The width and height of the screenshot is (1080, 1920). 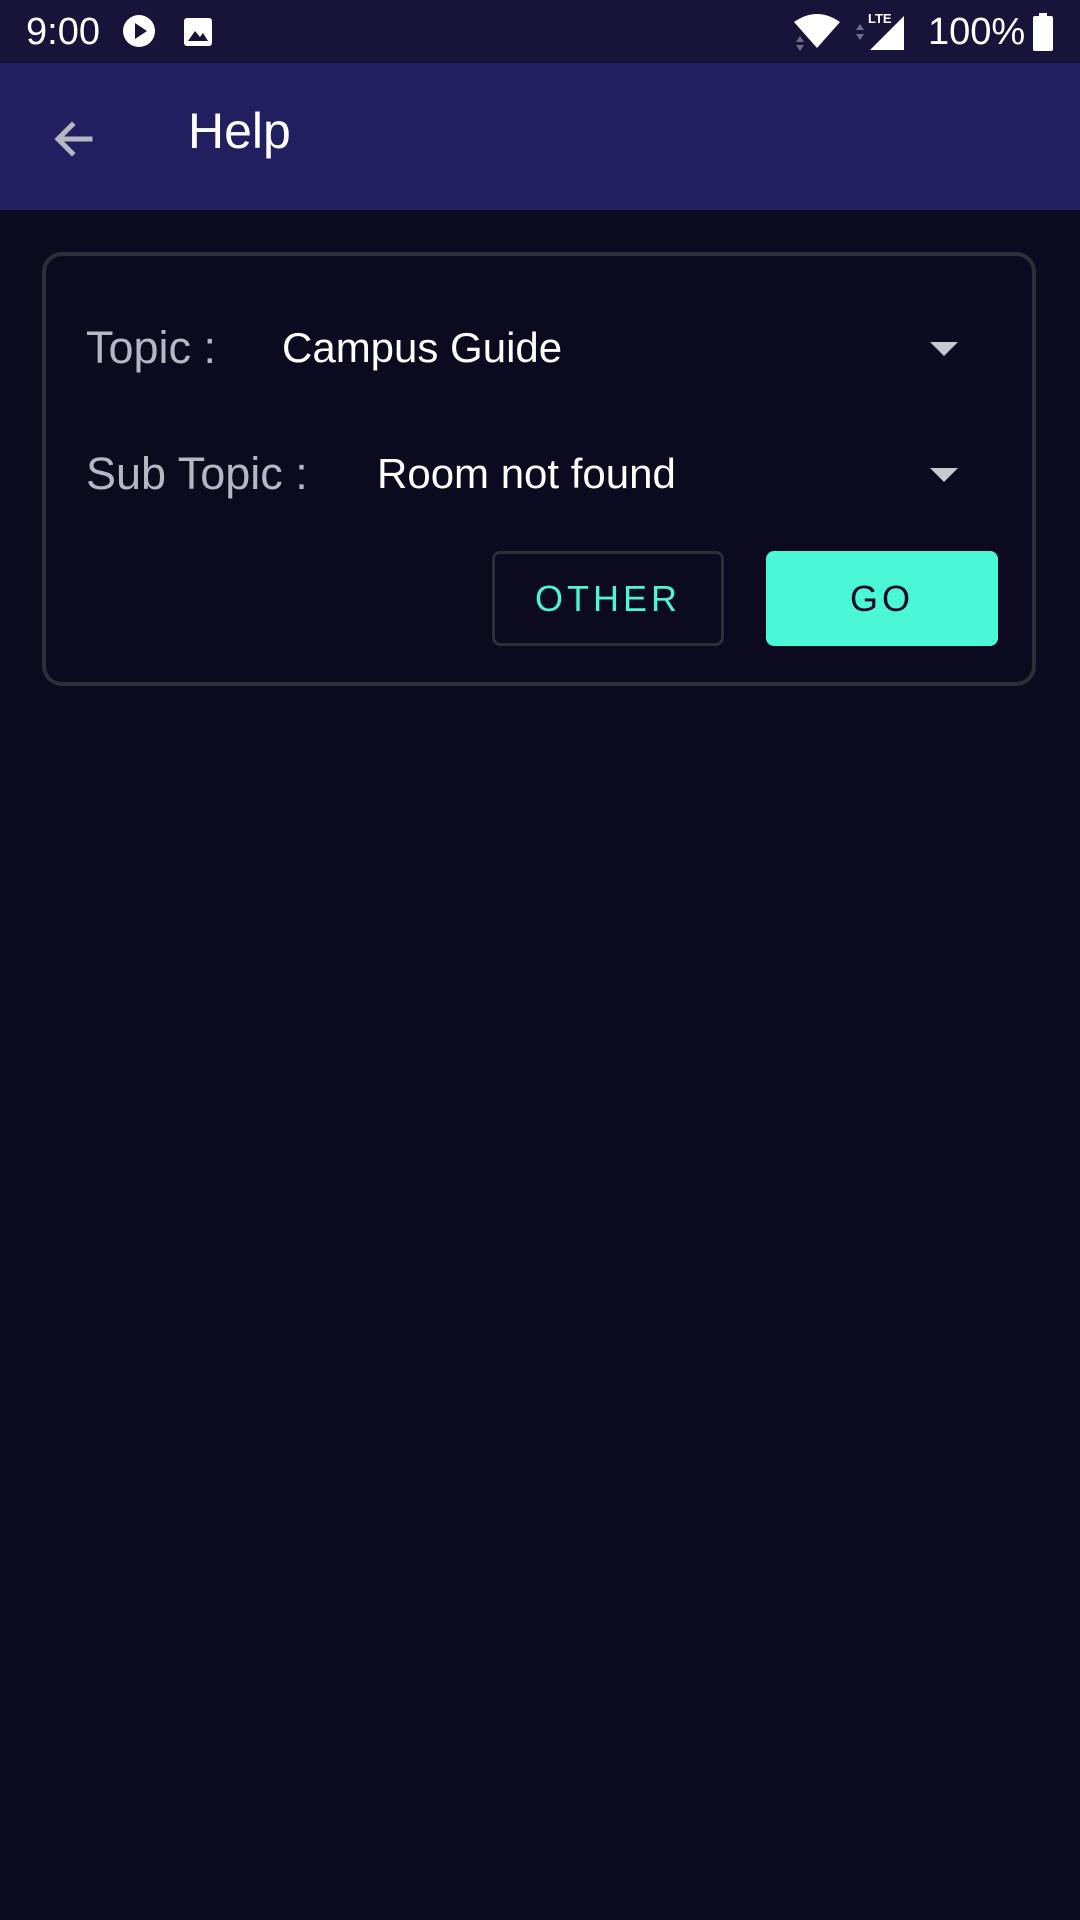 What do you see at coordinates (882, 598) in the screenshot?
I see `go-button: GO` at bounding box center [882, 598].